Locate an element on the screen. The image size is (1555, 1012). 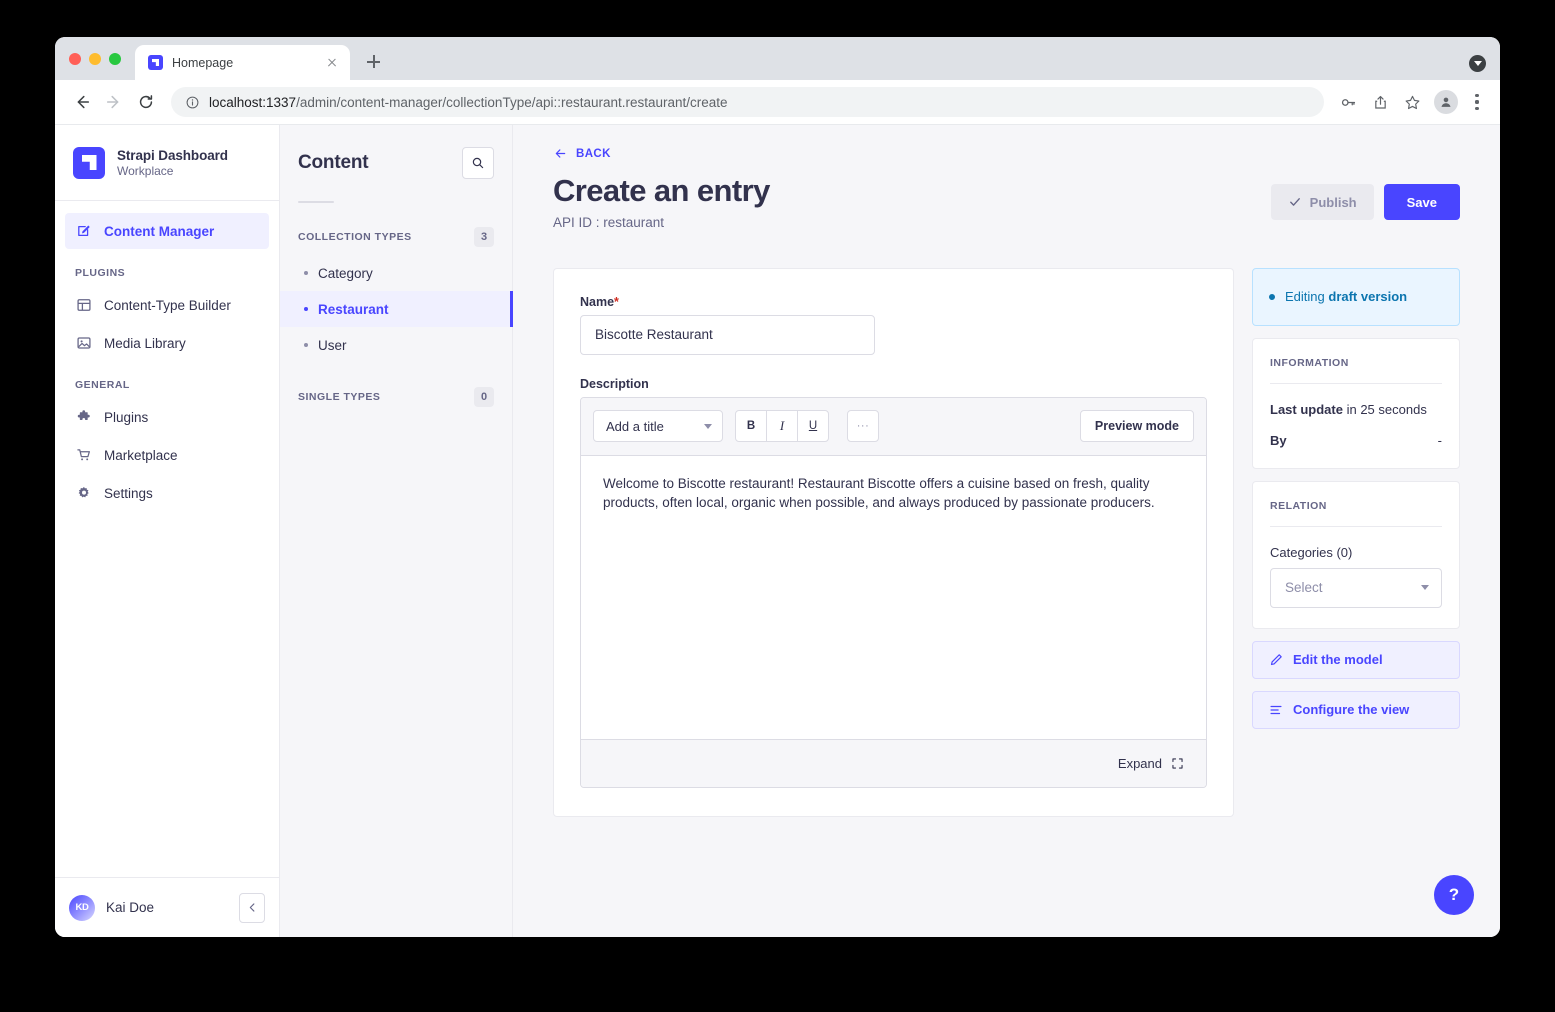
content-type-item-category: Category is located at coordinates (396, 273).